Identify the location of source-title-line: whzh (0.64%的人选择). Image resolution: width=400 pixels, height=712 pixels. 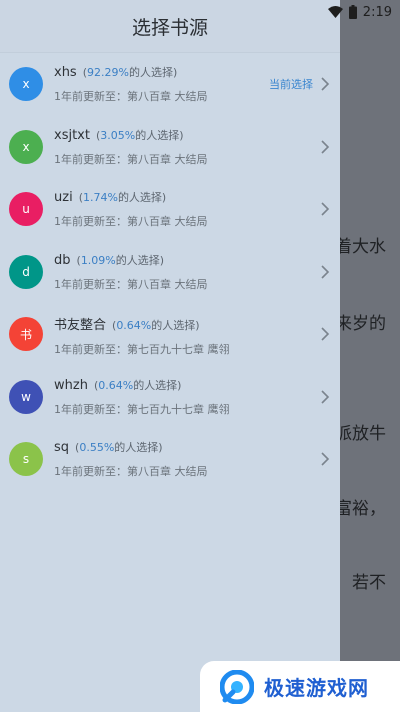
(142, 385).